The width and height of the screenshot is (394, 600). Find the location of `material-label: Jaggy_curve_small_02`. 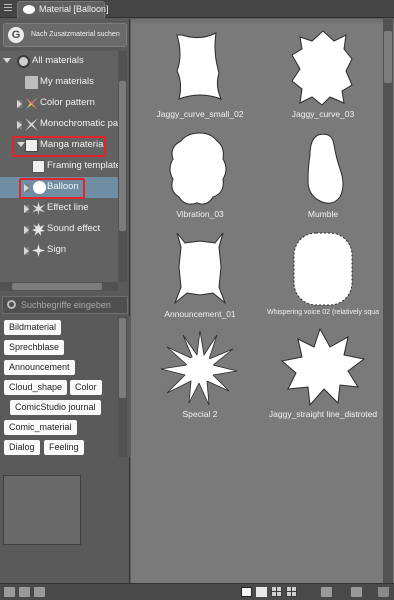

material-label: Jaggy_curve_small_02 is located at coordinates (200, 114).